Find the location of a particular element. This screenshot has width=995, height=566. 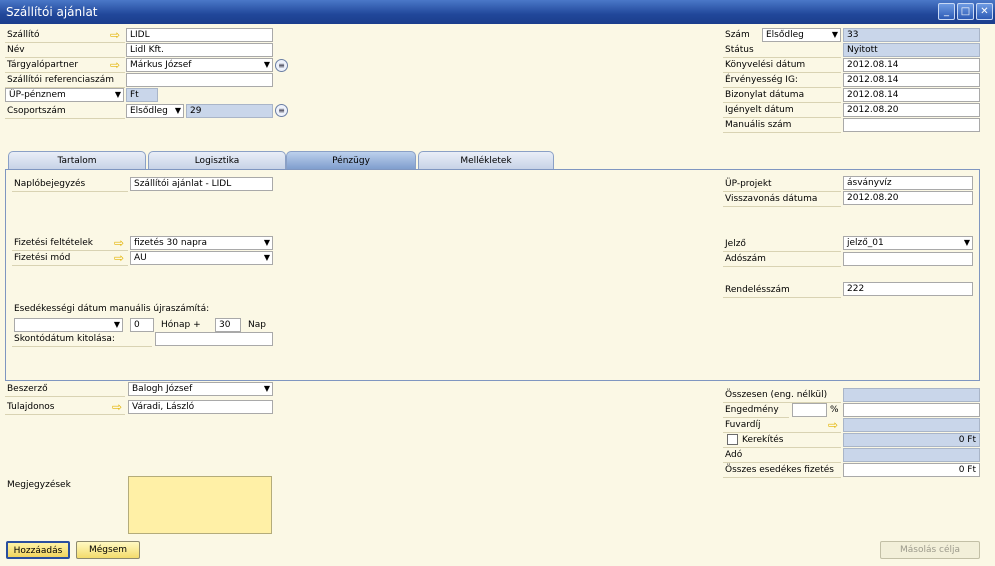

month-field: 0 is located at coordinates (142, 325).